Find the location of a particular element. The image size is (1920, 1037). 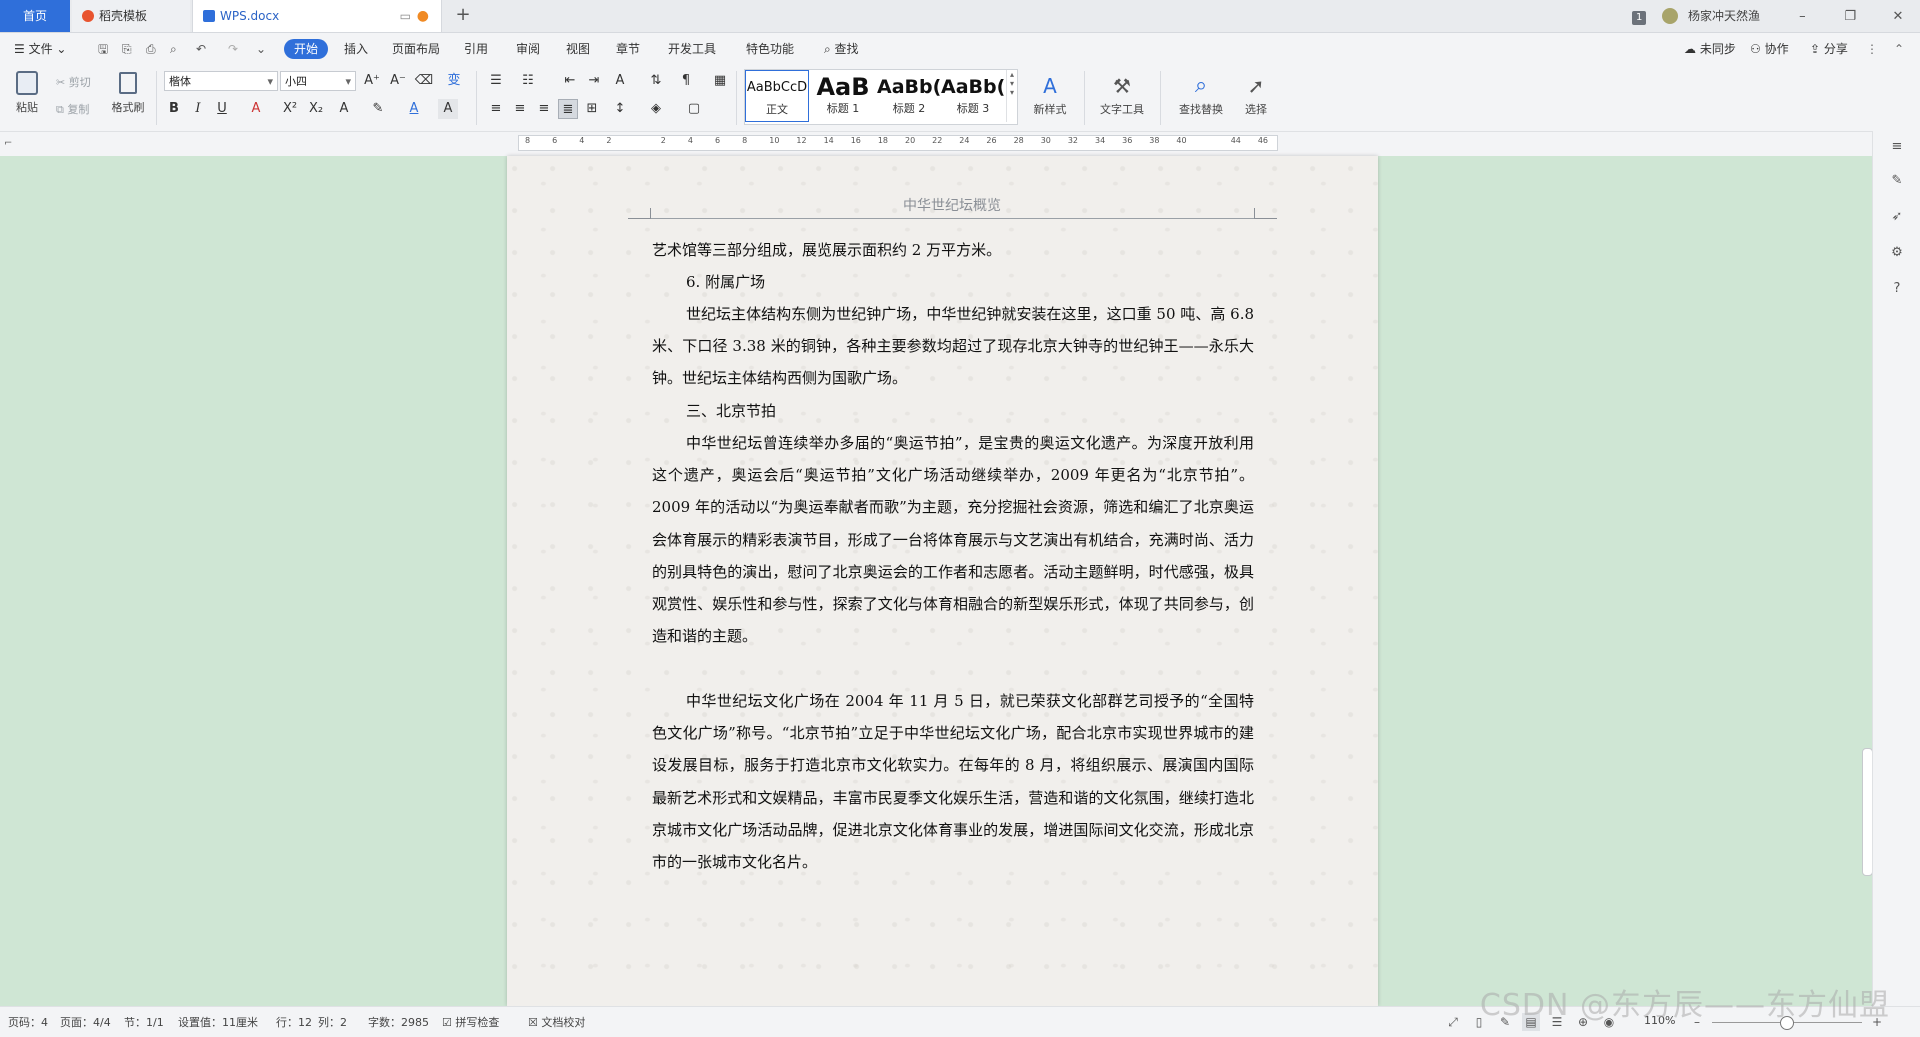

settings-sliders-icon: ⚙ is located at coordinates (1897, 253).